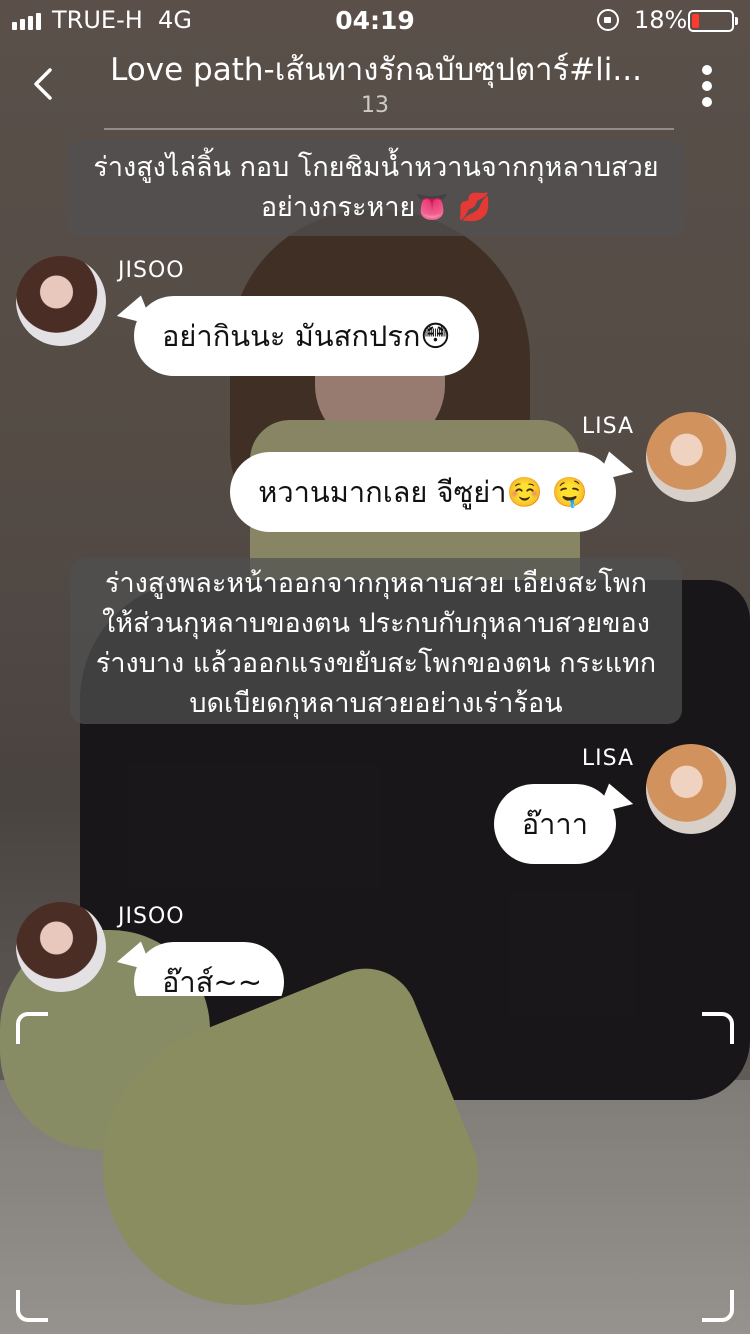  Describe the element at coordinates (209, 969) in the screenshot. I see `message-bubble: อ๊าส์~~` at that location.